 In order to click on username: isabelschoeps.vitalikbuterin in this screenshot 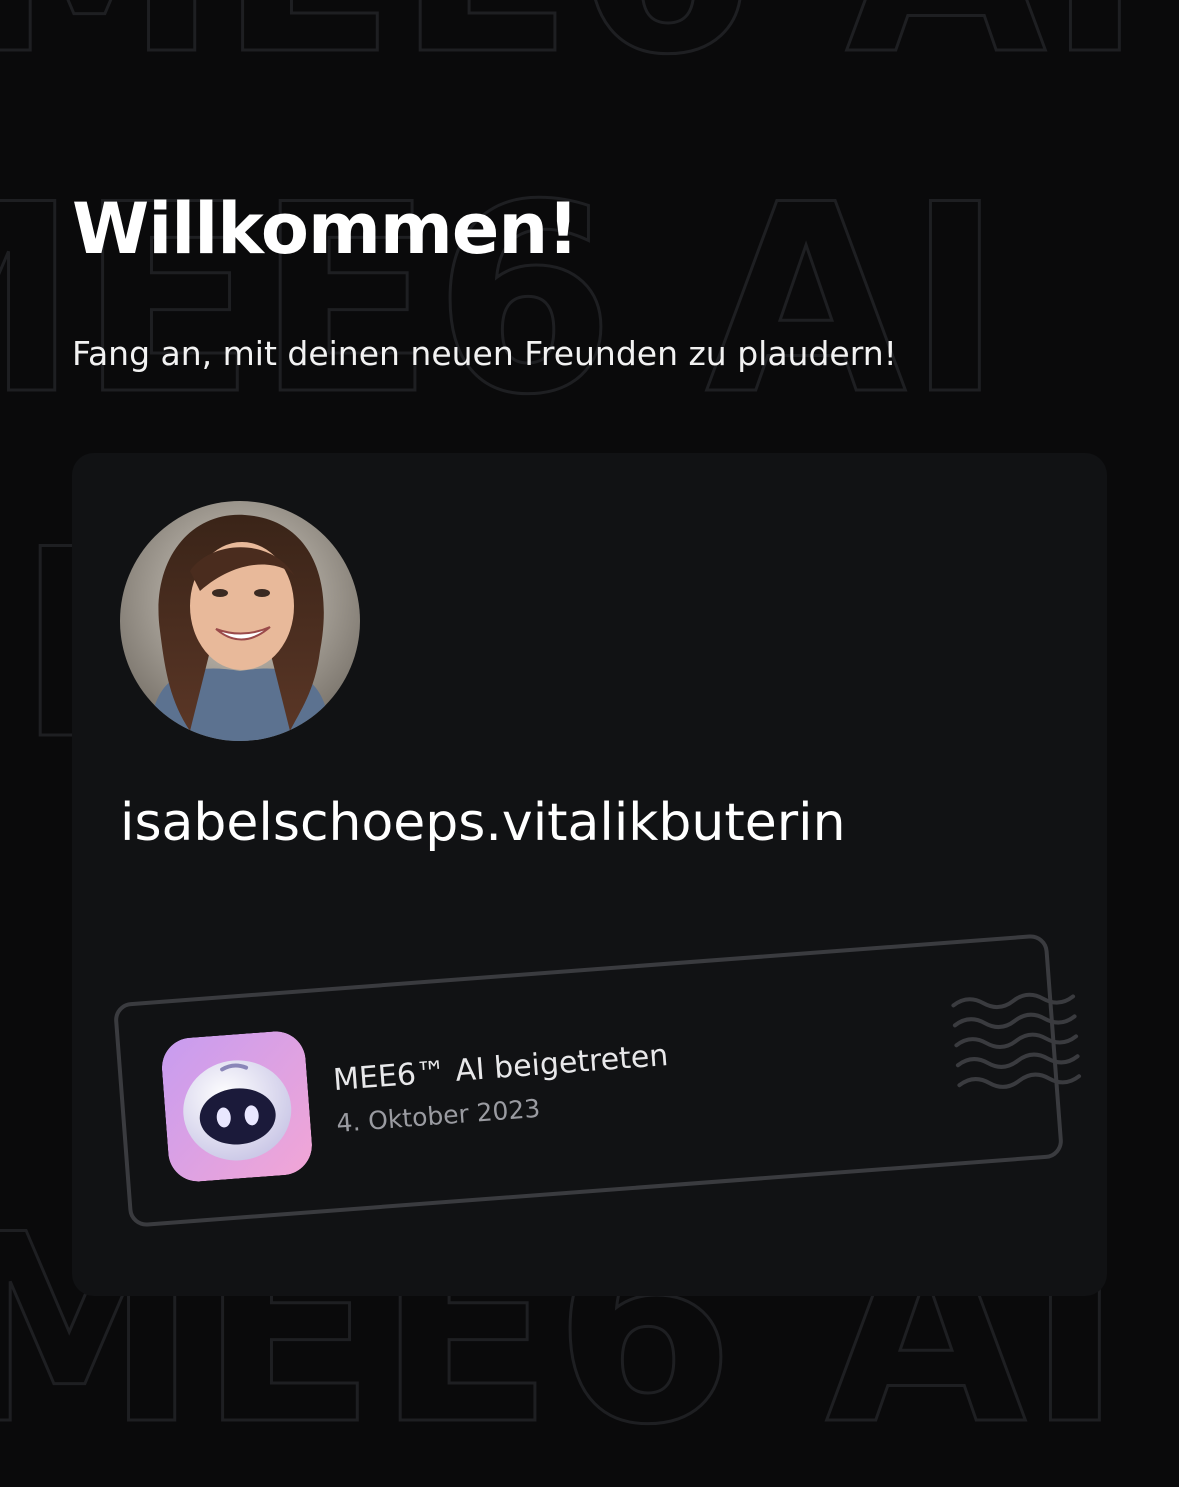, I will do `click(483, 823)`.